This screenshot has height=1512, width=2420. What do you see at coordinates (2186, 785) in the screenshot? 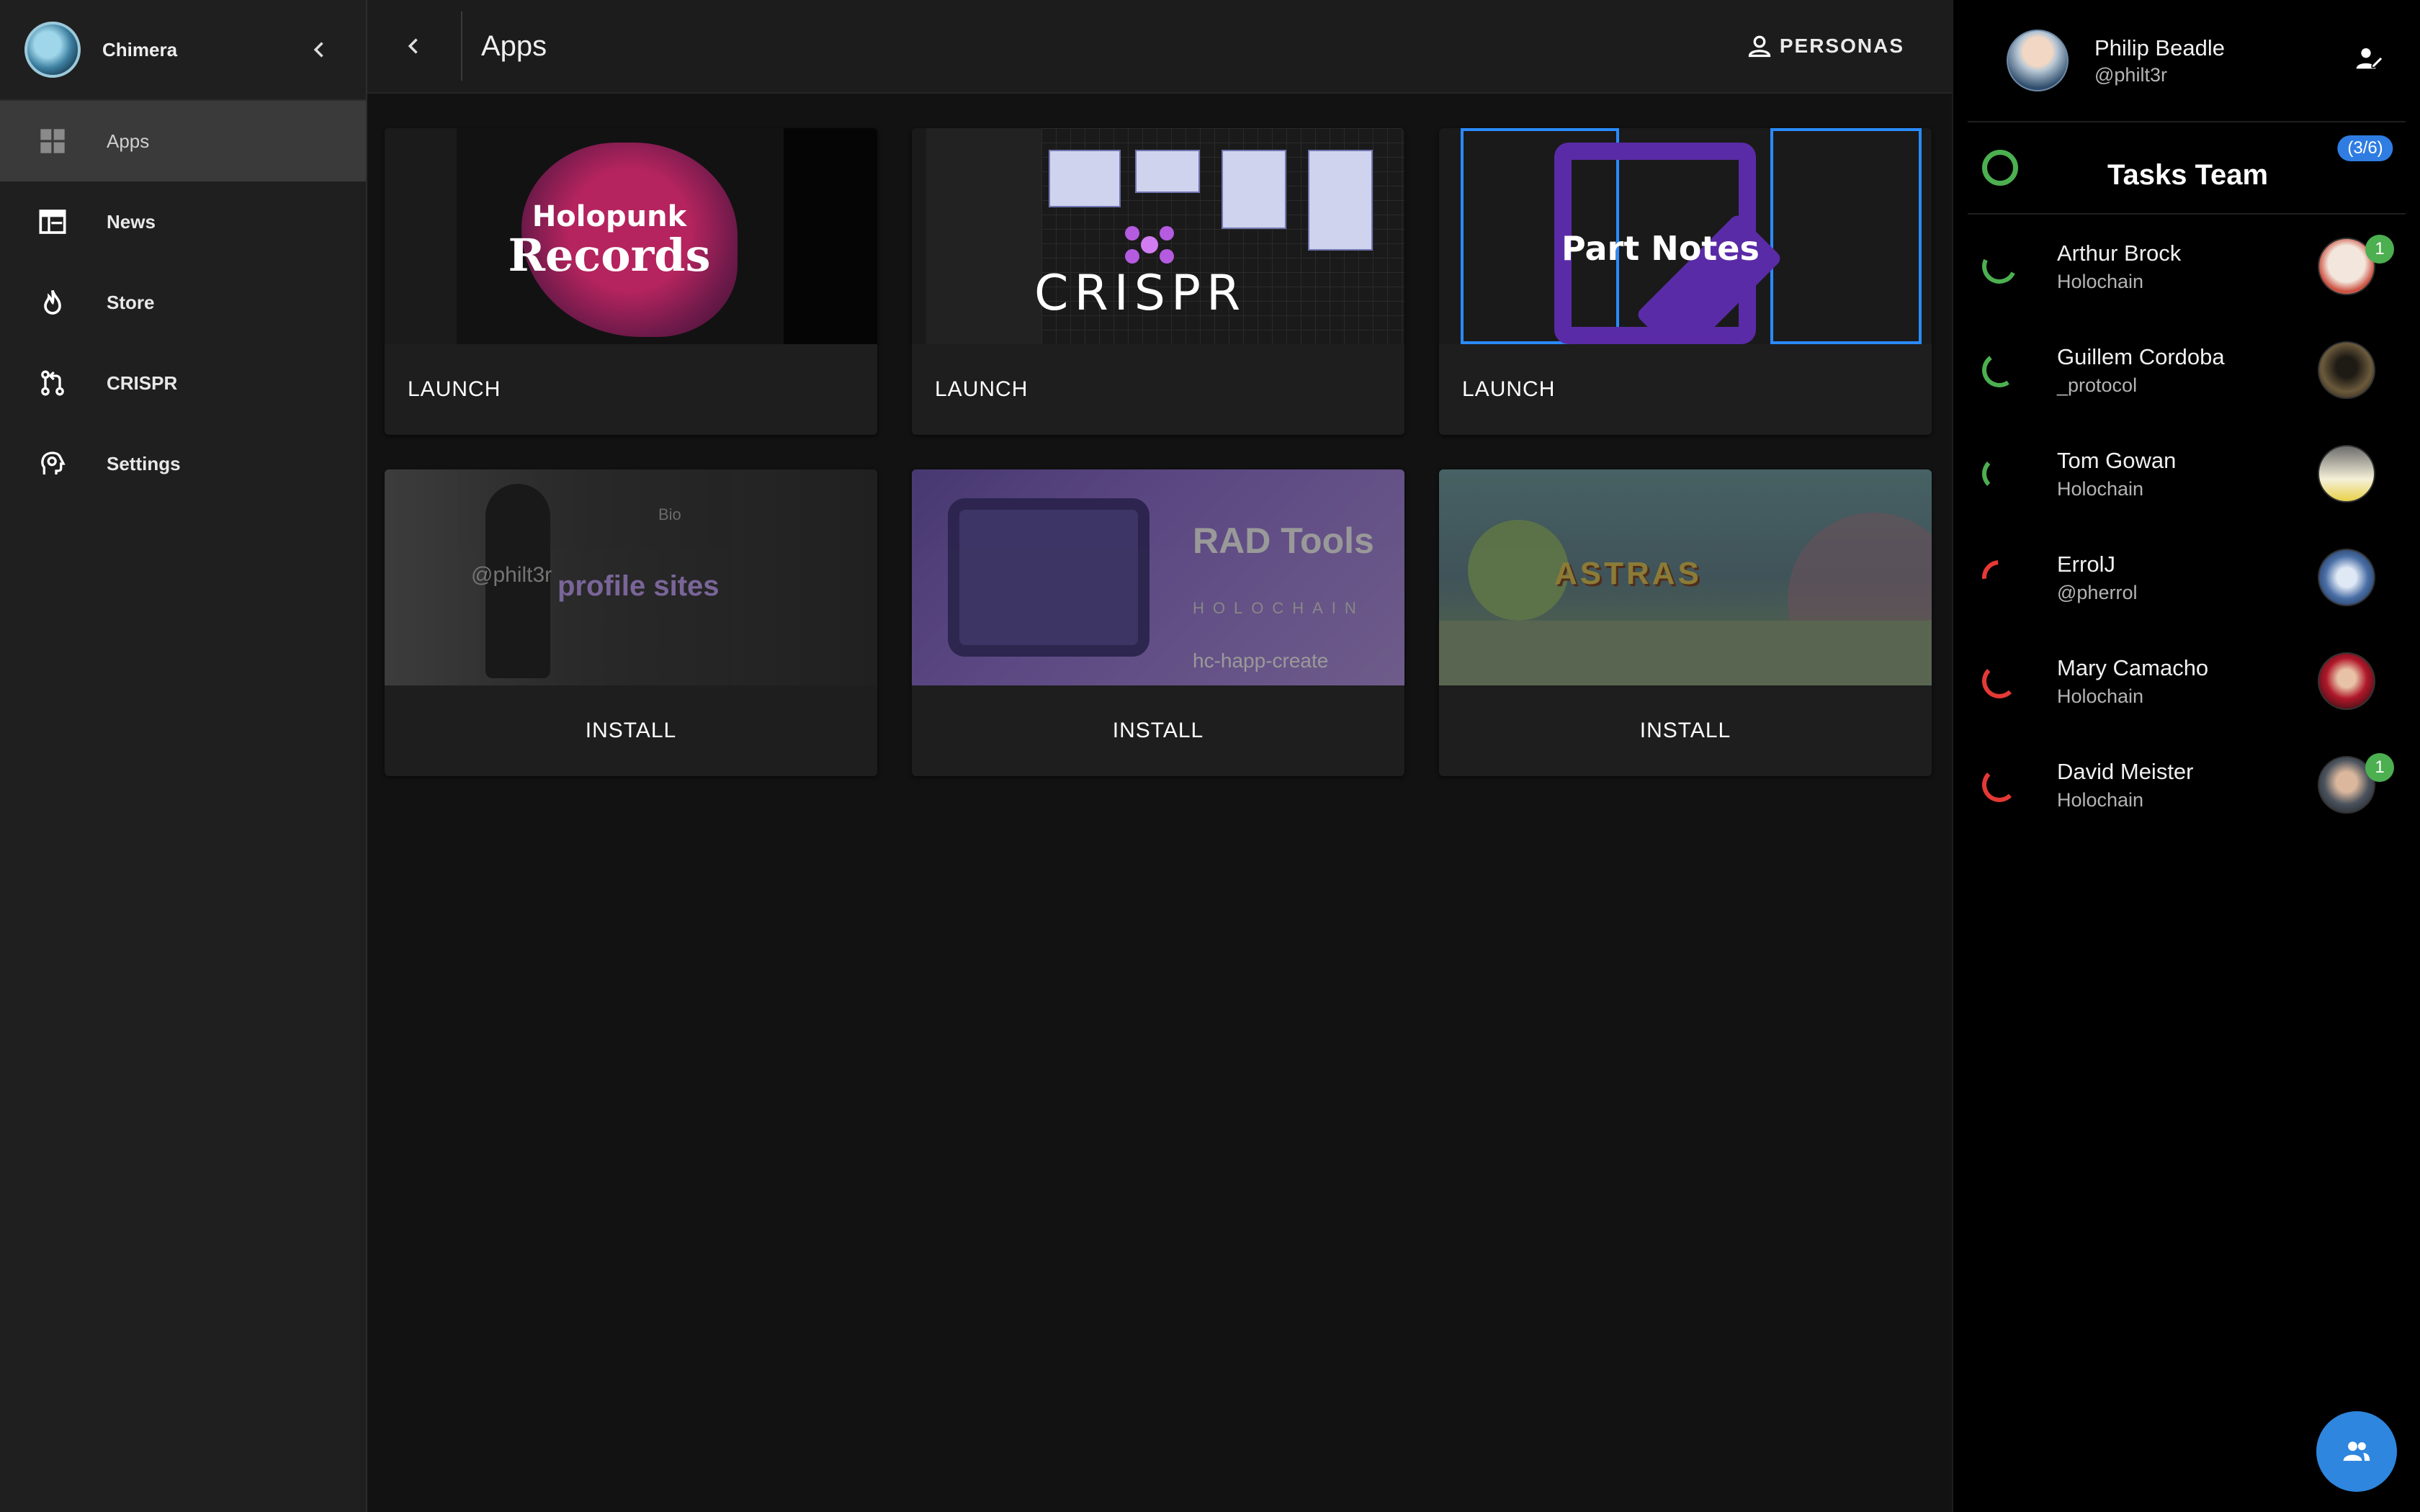
I see `team-member: David Meister Holochain 1` at bounding box center [2186, 785].